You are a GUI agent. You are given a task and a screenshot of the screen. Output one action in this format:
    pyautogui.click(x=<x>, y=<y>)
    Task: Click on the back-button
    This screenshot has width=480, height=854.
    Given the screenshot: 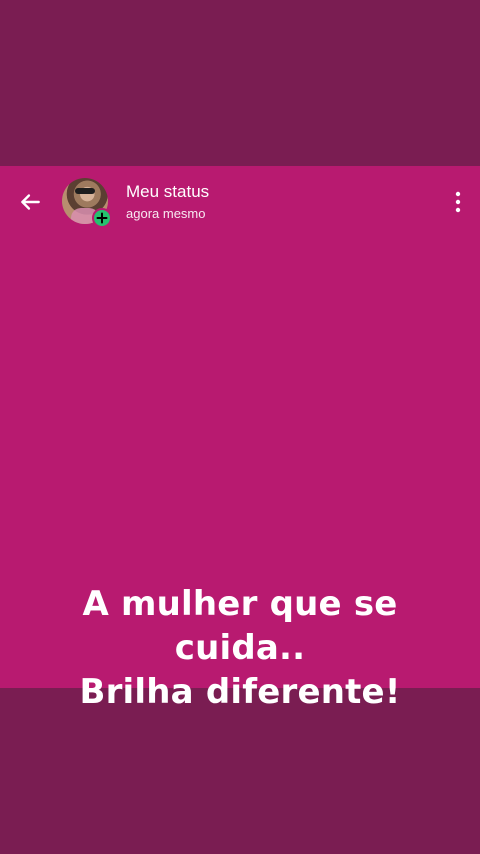 What is the action you would take?
    pyautogui.click(x=30, y=202)
    